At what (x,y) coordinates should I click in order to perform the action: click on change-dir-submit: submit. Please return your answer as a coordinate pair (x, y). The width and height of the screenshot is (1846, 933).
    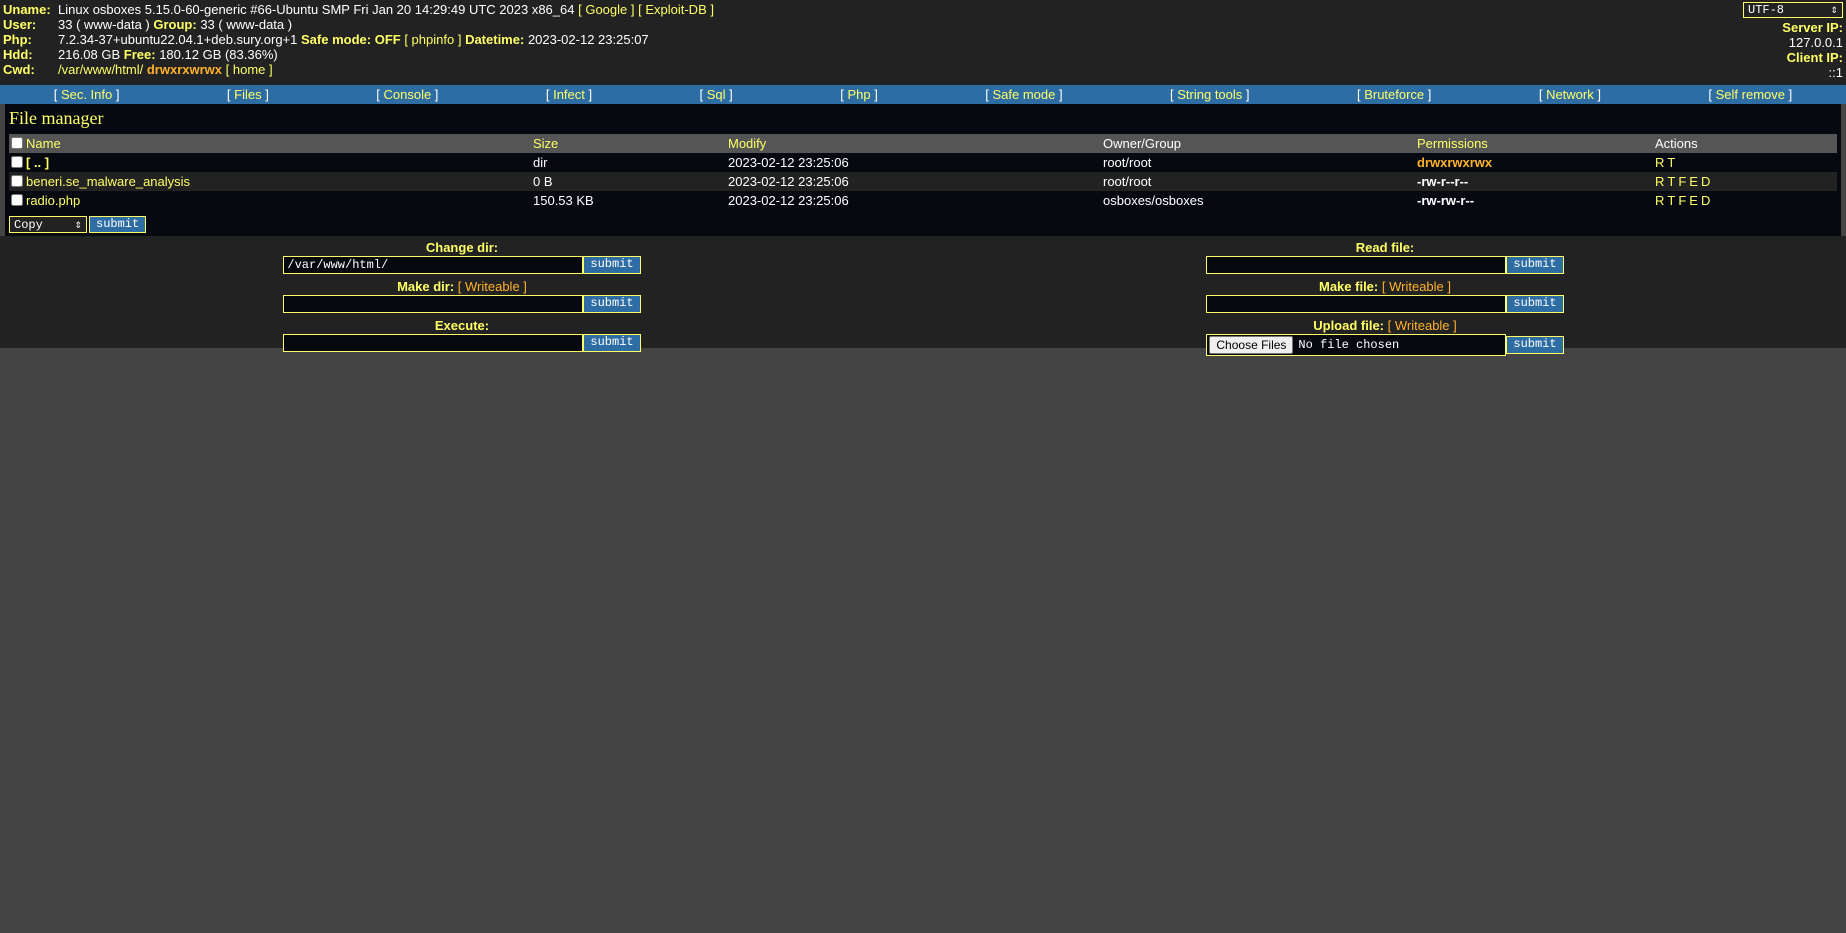
    Looking at the image, I should click on (612, 265).